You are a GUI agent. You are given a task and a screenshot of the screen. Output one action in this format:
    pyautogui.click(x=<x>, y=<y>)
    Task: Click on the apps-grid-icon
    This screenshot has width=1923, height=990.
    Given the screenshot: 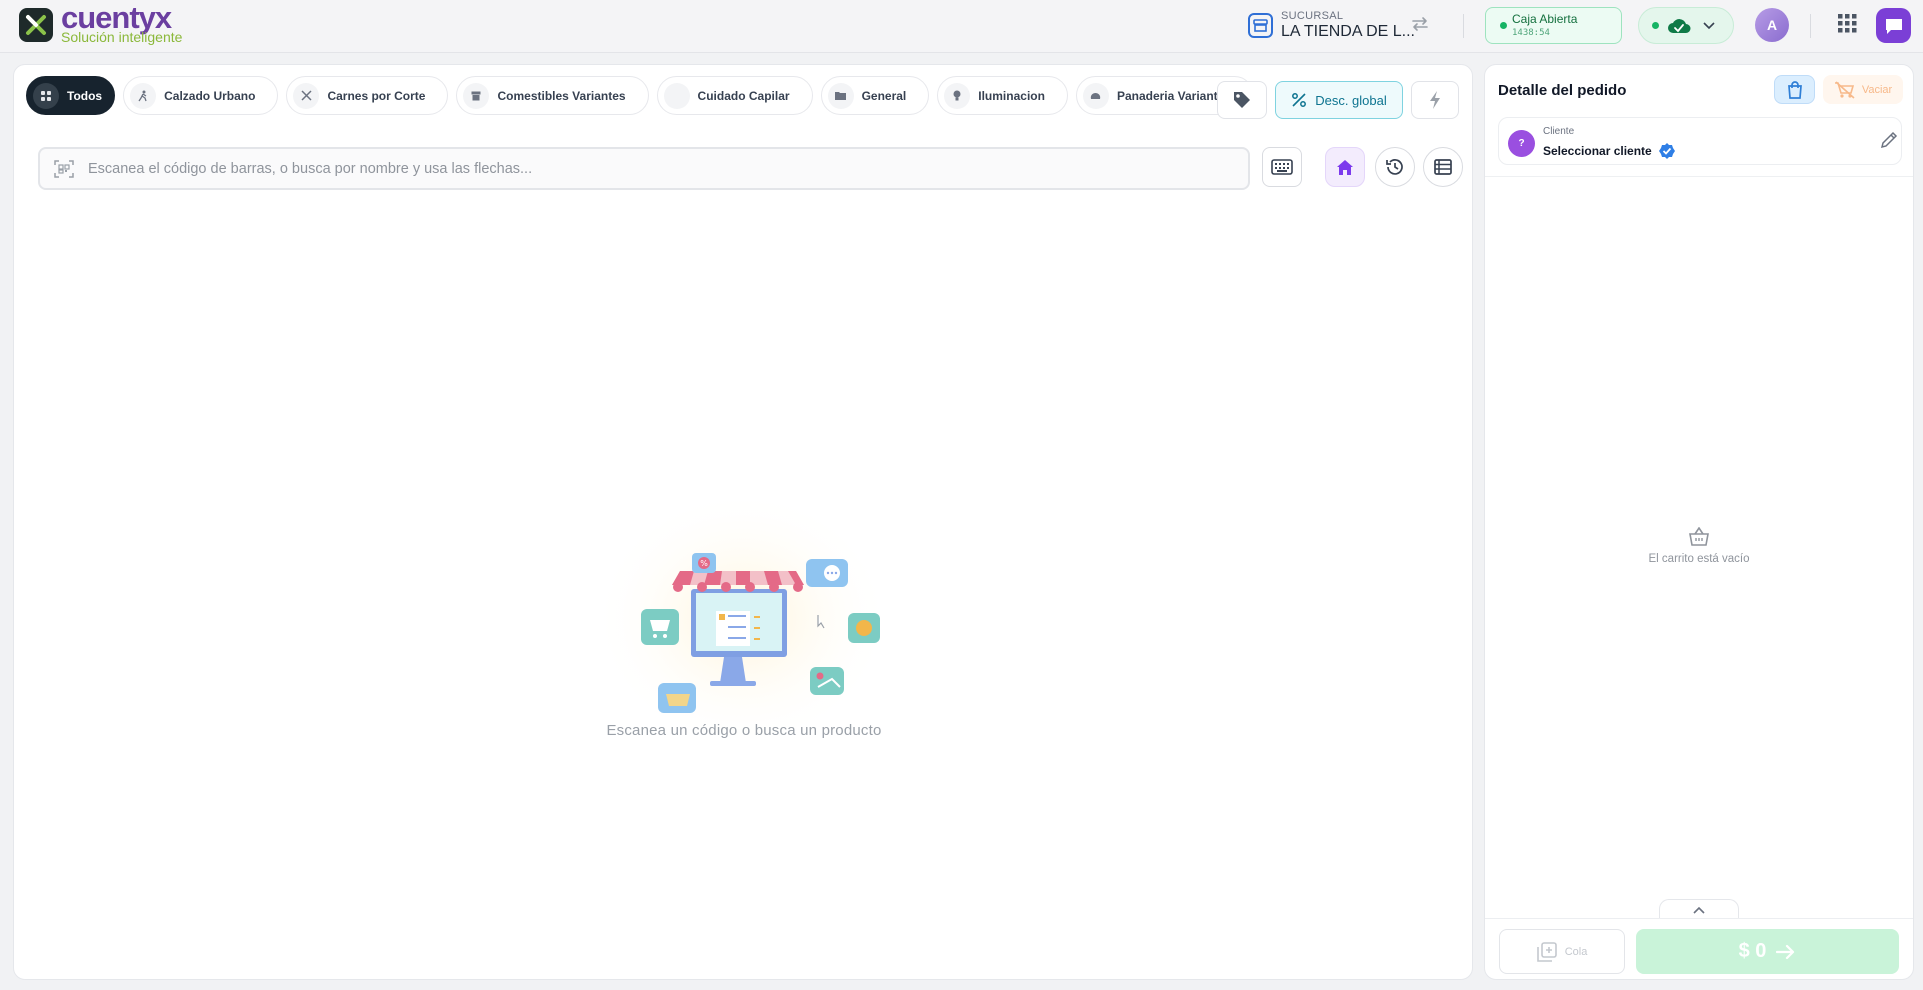 What is the action you would take?
    pyautogui.click(x=1847, y=23)
    